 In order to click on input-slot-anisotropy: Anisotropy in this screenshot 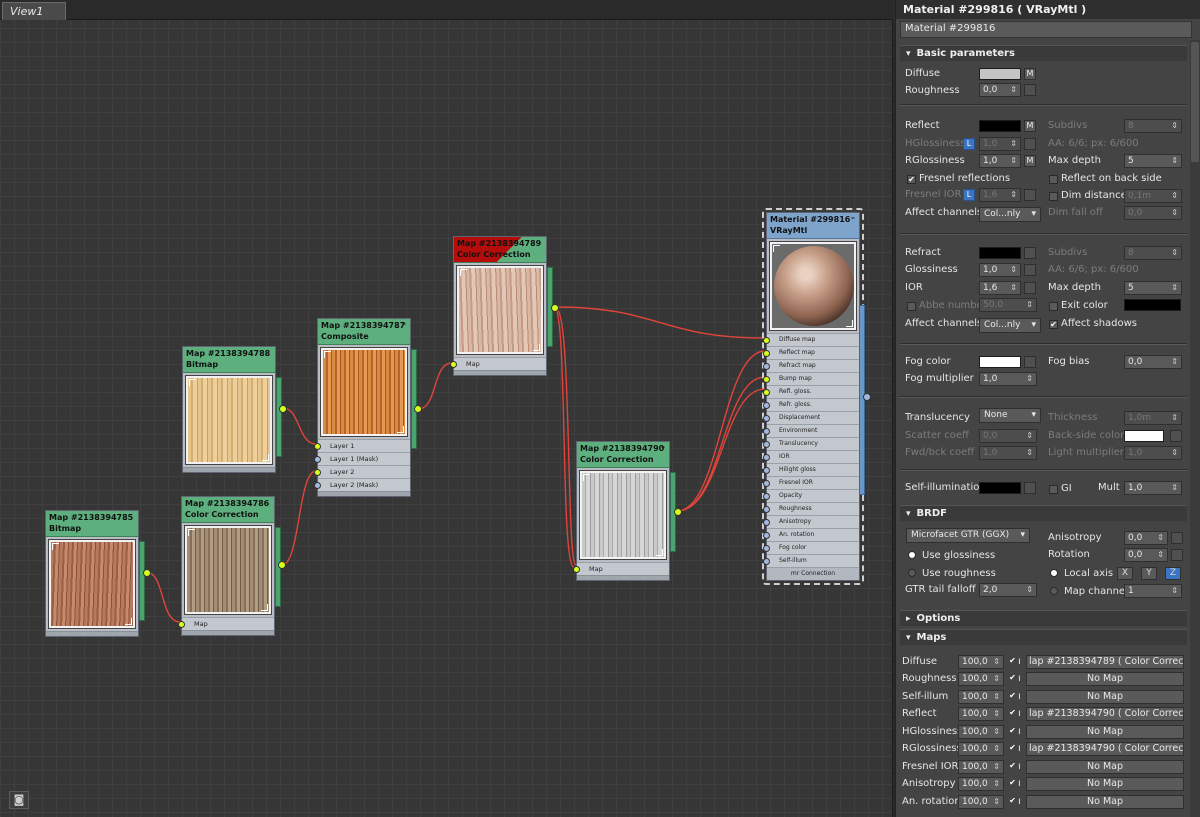, I will do `click(811, 521)`.